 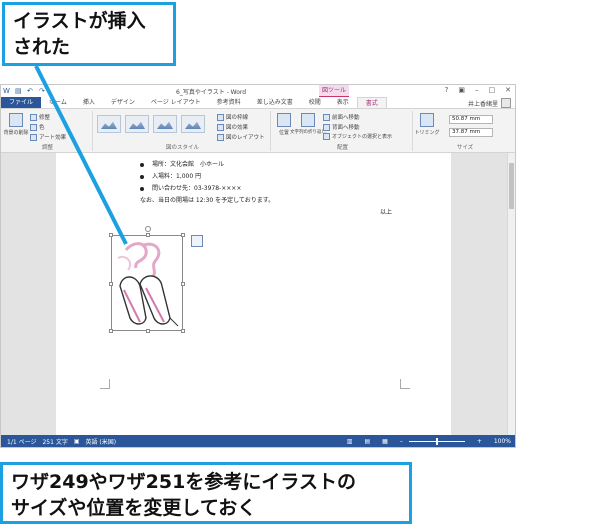 I want to click on corrections-label: 修整, so click(x=45, y=118).